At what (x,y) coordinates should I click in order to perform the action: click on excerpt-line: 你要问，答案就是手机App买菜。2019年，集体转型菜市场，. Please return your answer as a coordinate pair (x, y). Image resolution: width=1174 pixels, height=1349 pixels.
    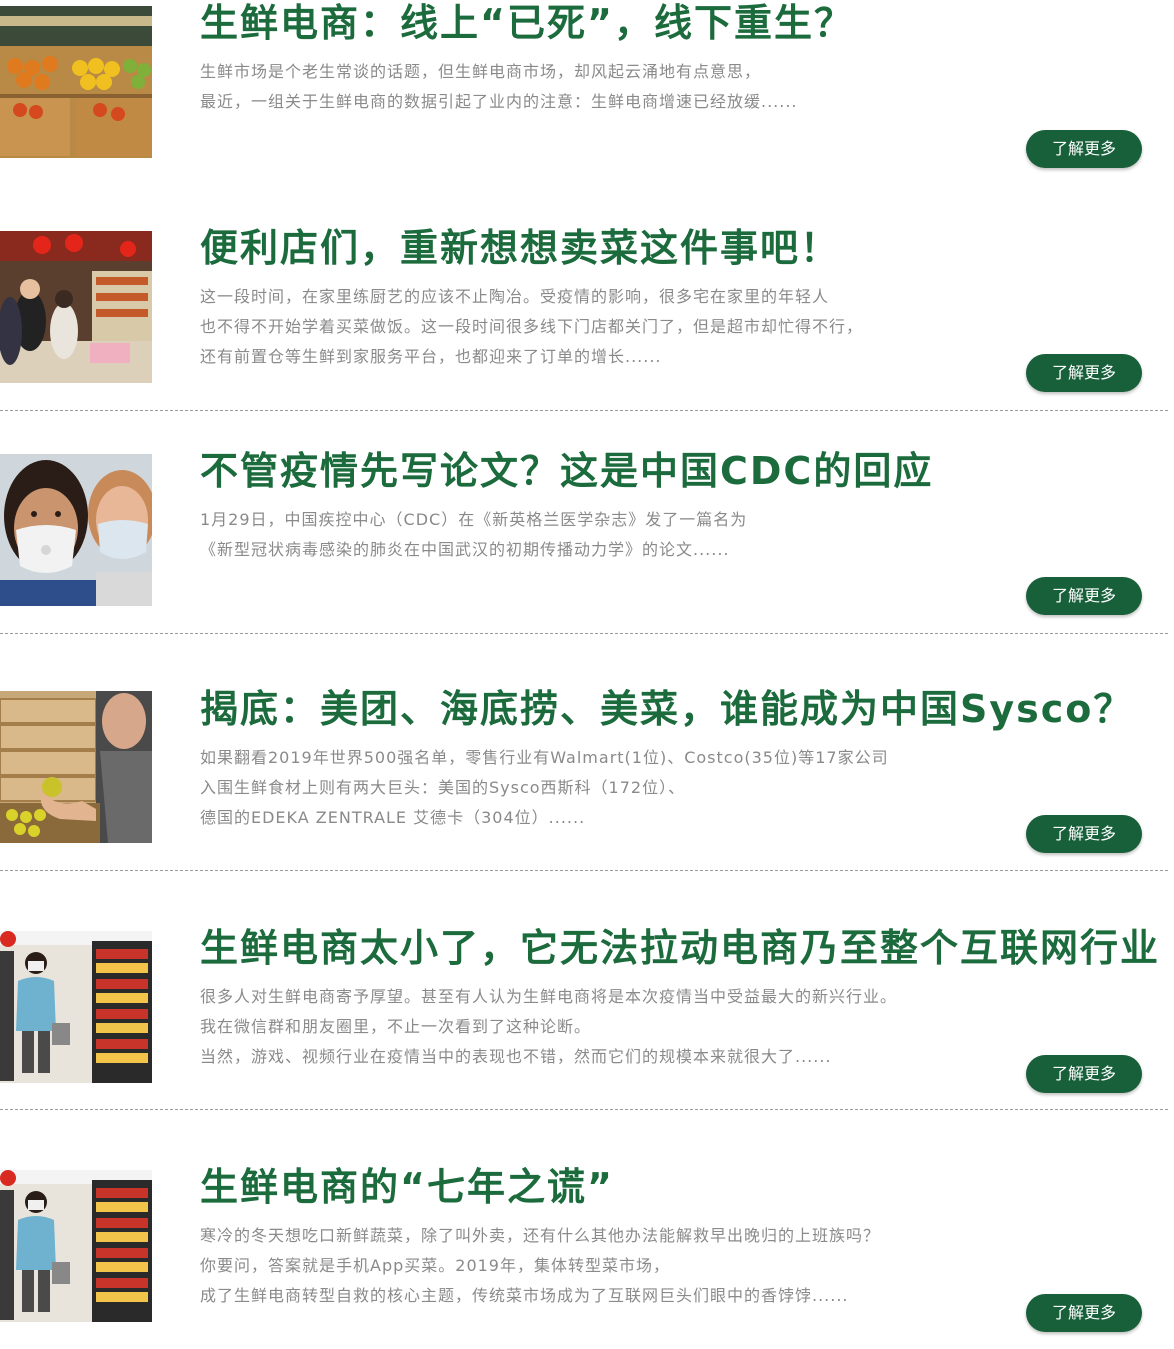
    Looking at the image, I should click on (435, 1265).